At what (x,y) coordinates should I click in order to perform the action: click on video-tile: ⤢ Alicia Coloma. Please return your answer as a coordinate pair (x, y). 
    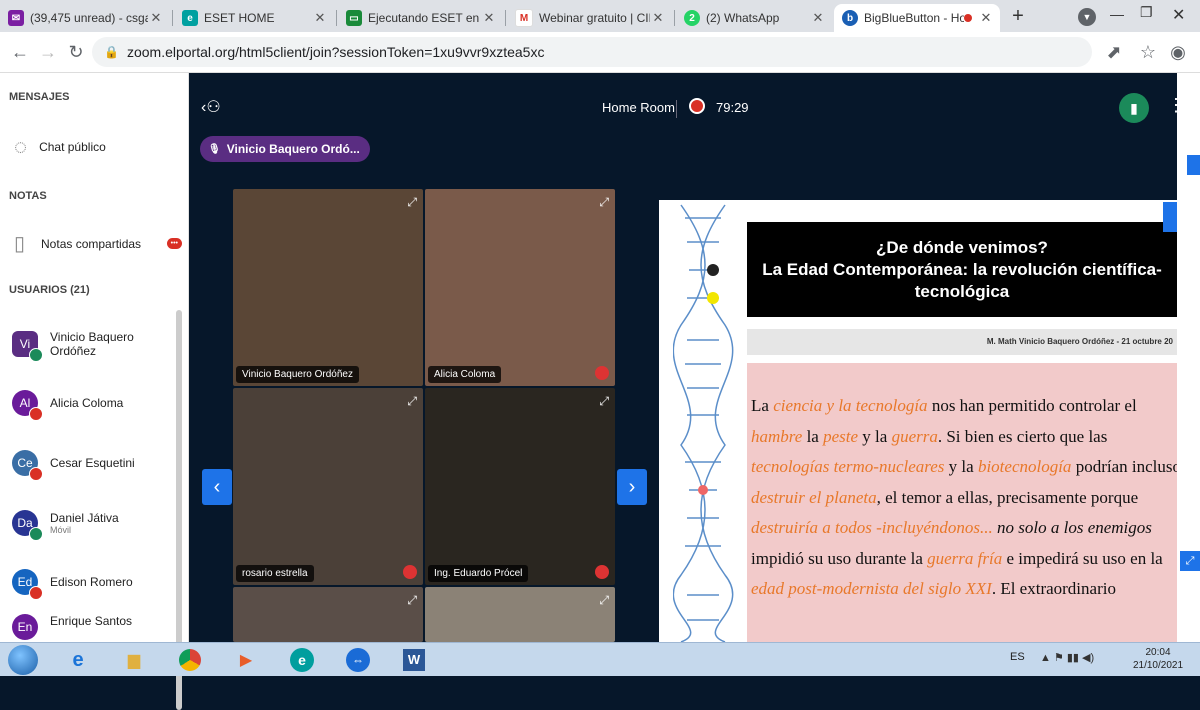
    Looking at the image, I should click on (520, 287).